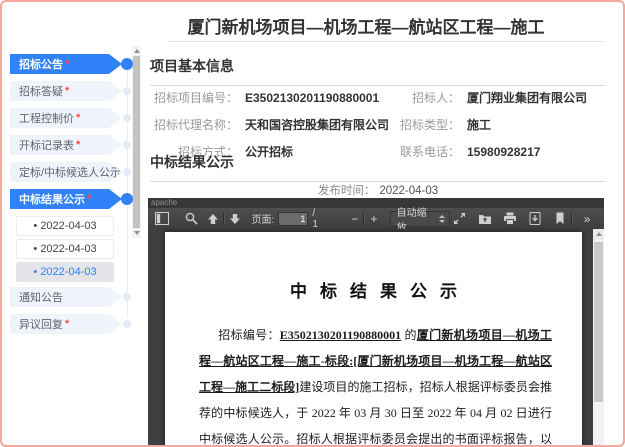 This screenshot has width=625, height=447. What do you see at coordinates (195, 125) in the screenshot?
I see `field-label-agency: 招标代理名称：` at bounding box center [195, 125].